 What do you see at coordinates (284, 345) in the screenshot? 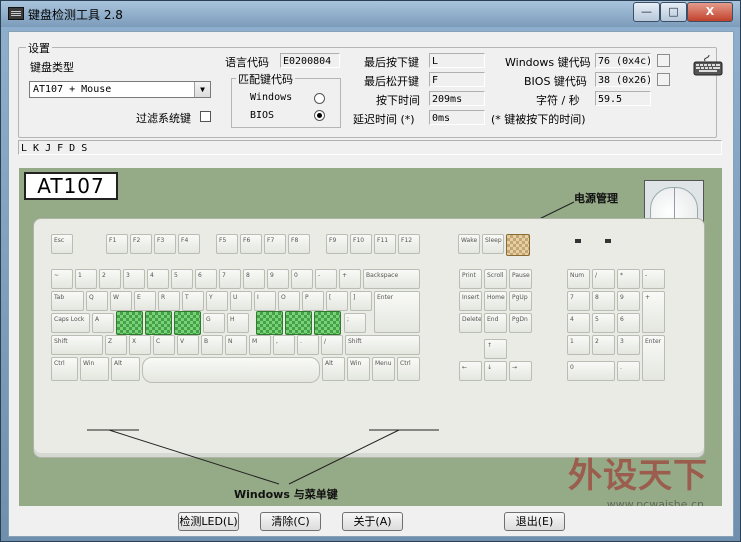
I see `key-comma: ,` at bounding box center [284, 345].